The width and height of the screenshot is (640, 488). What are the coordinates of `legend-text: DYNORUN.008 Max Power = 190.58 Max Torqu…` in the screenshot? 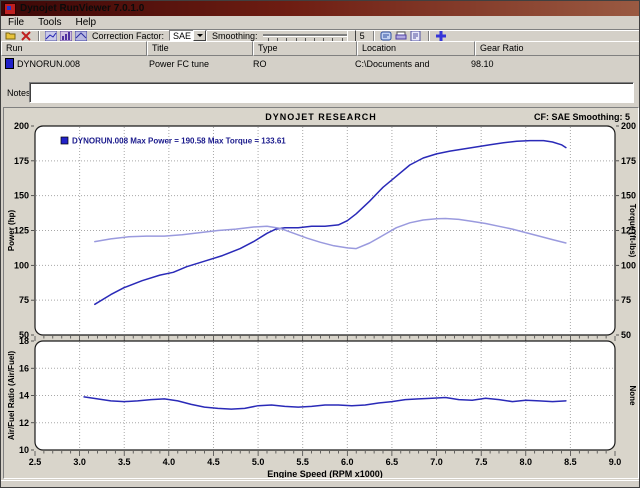 It's located at (179, 141).